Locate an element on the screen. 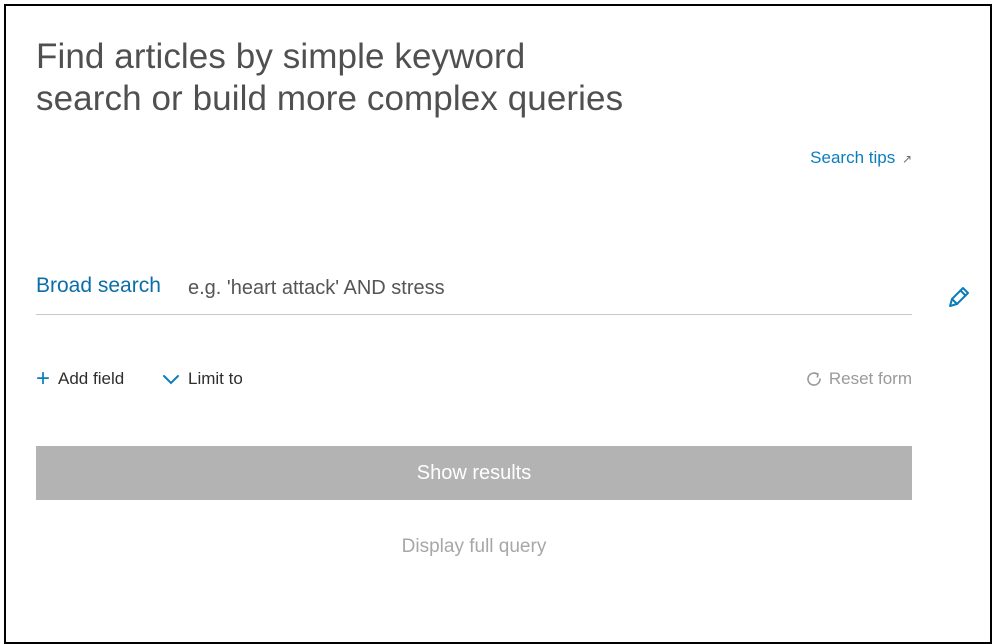 This screenshot has width=998, height=644. plus-icon: + is located at coordinates (43, 378).